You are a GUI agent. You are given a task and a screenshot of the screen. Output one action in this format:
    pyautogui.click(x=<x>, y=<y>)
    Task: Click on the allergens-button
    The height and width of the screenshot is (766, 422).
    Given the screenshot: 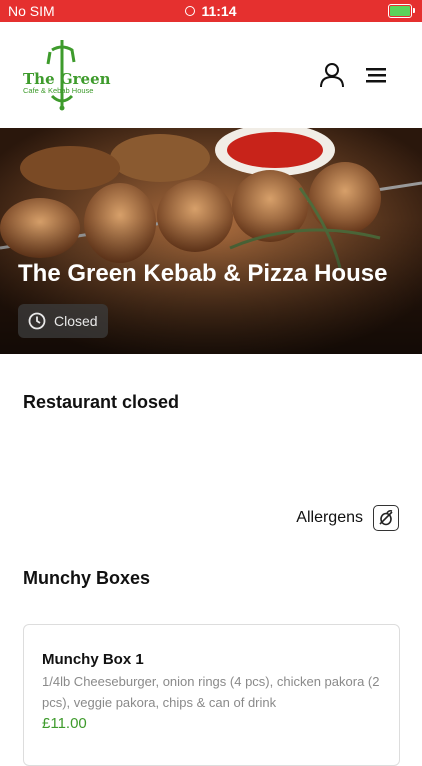 What is the action you would take?
    pyautogui.click(x=386, y=518)
    